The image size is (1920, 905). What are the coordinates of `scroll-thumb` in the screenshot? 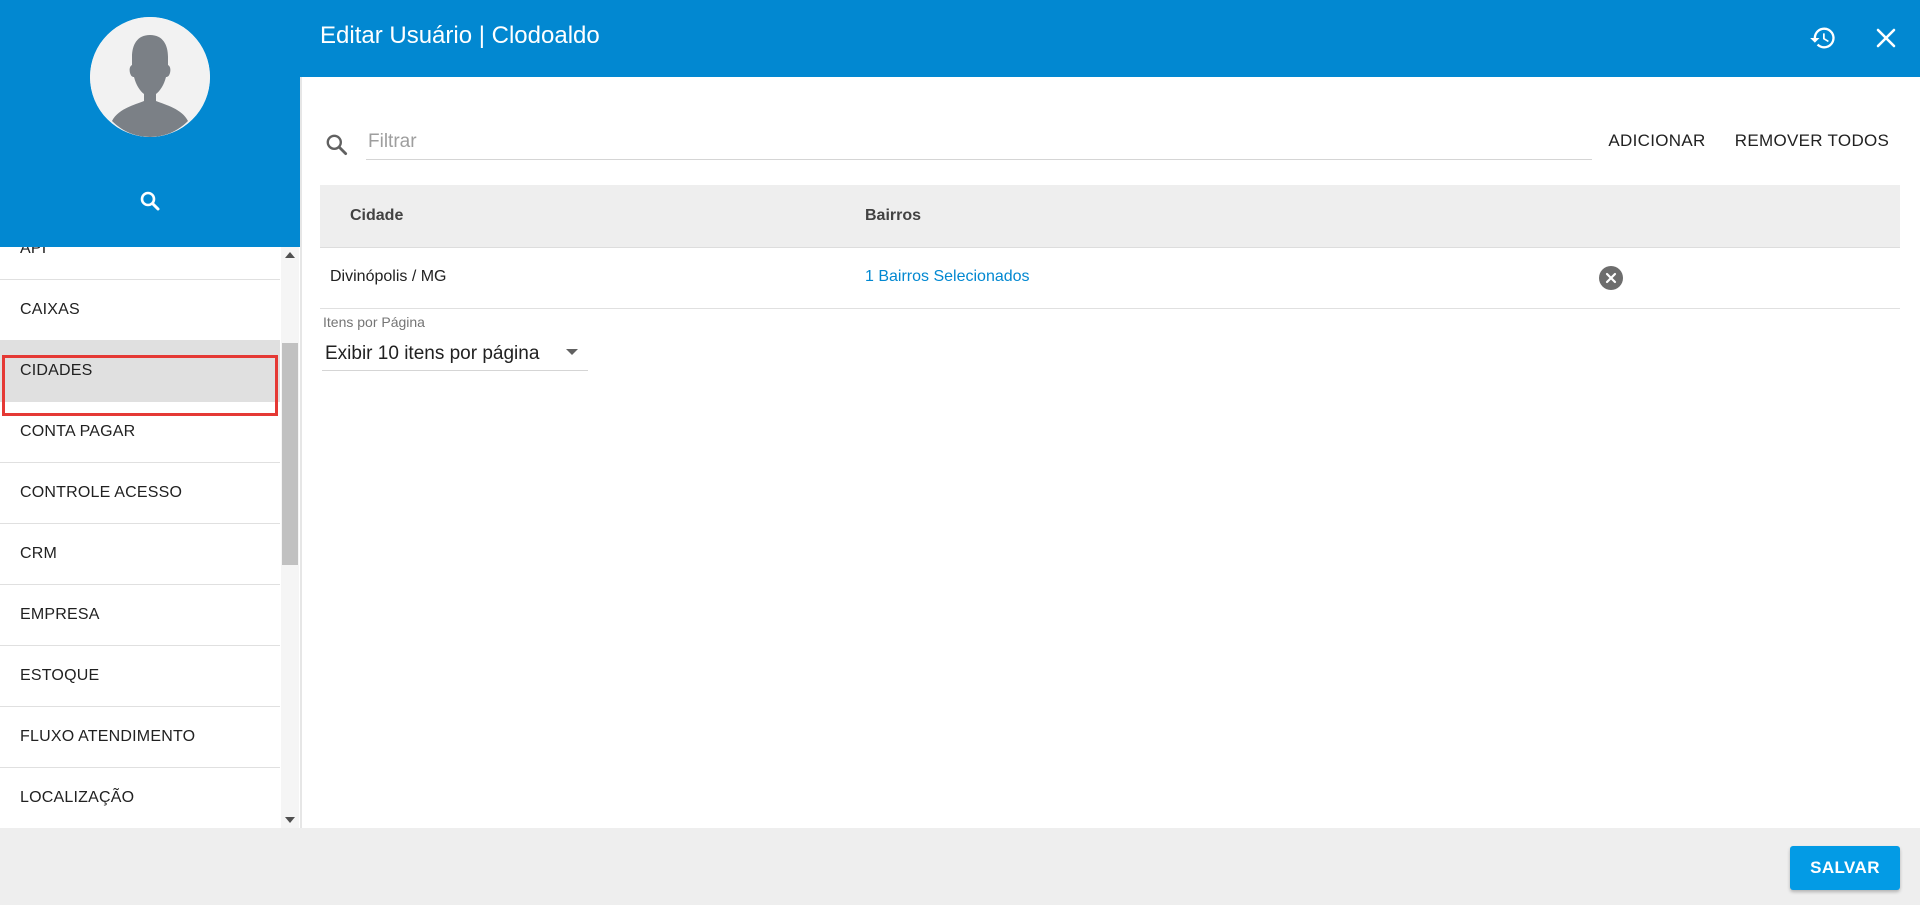 It's located at (290, 454).